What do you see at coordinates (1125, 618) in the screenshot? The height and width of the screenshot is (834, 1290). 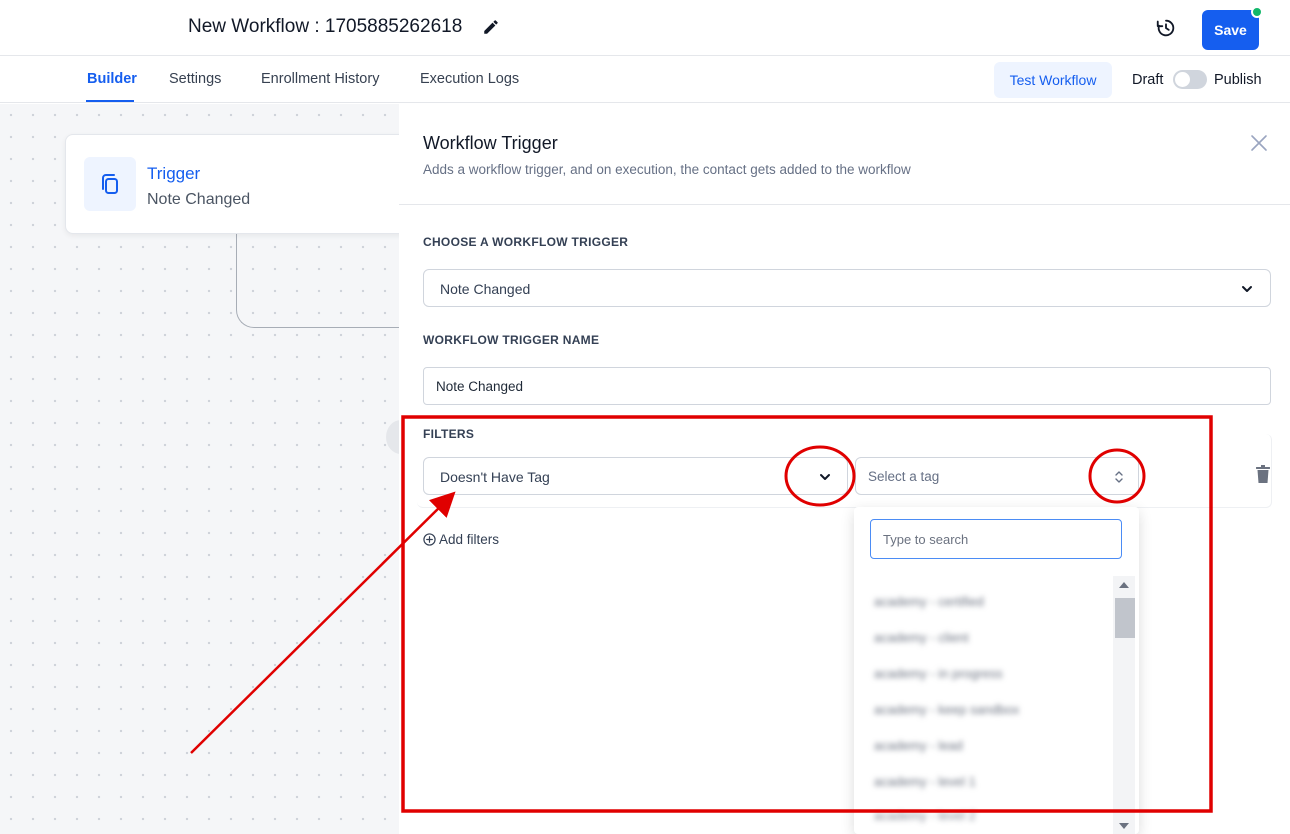 I see `scrollbar-thumb` at bounding box center [1125, 618].